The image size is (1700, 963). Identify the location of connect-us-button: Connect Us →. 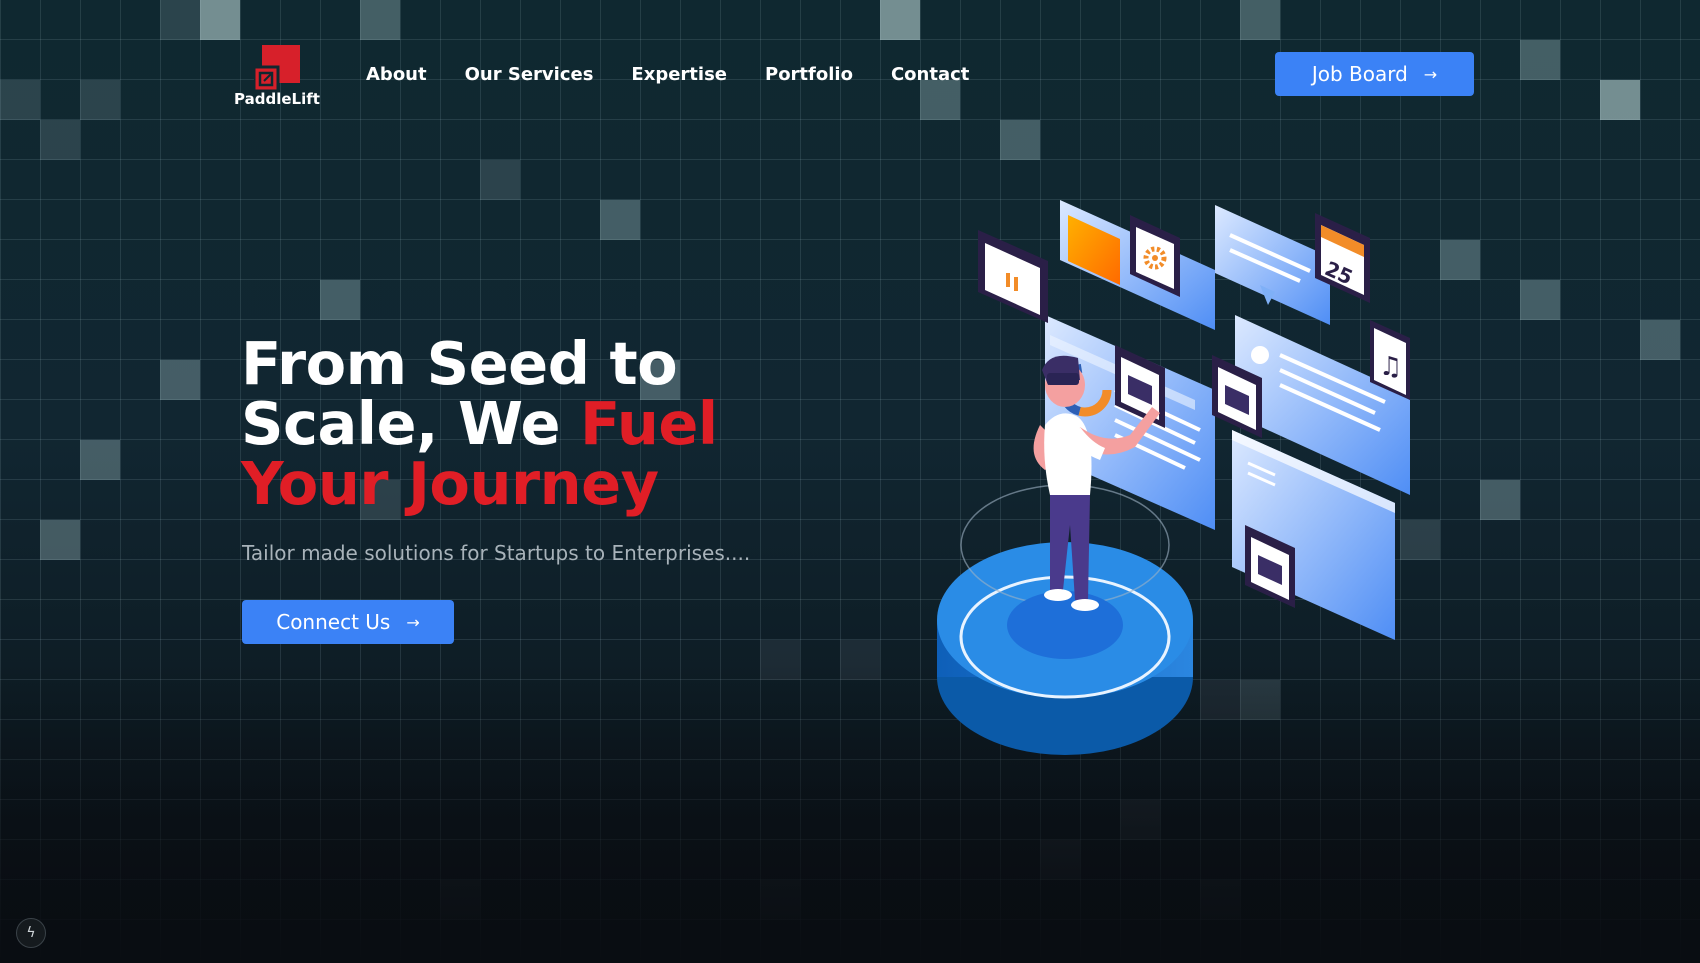
(348, 622).